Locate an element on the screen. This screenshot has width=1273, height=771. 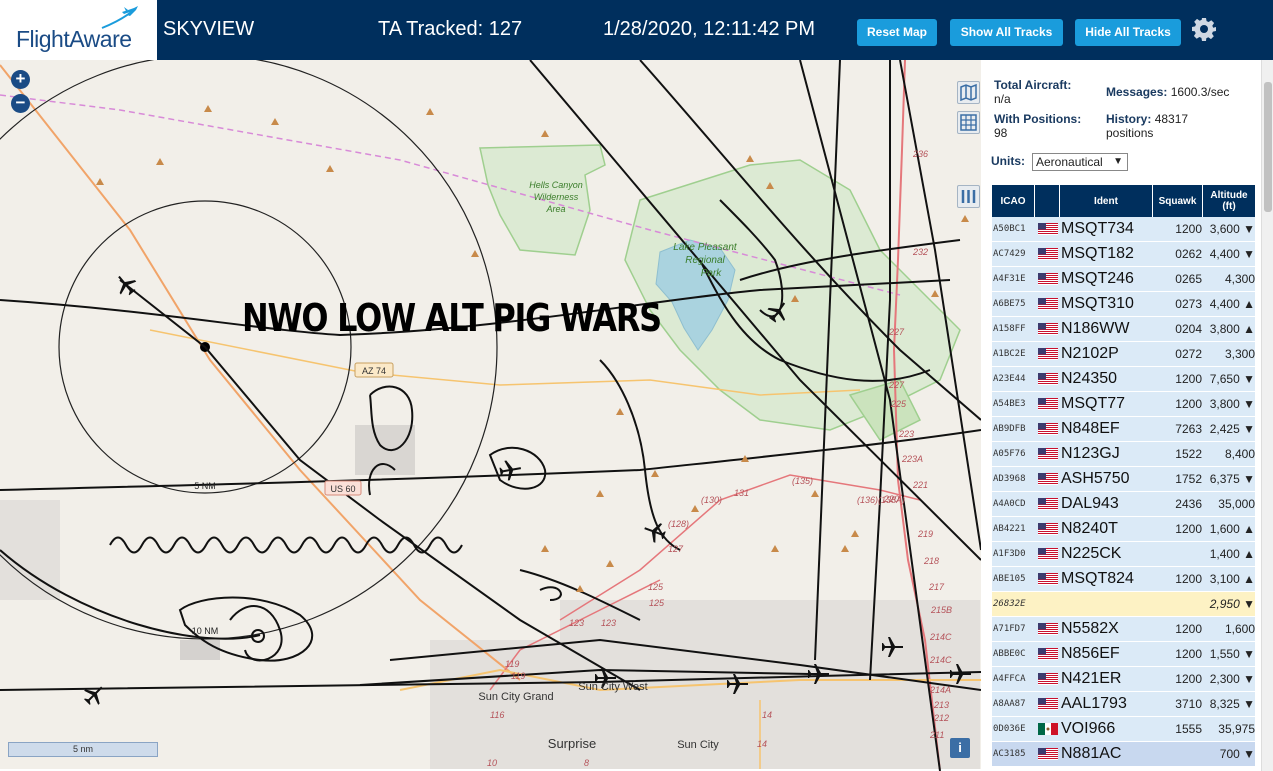
icao-cell: ABE105 is located at coordinates (1009, 579).